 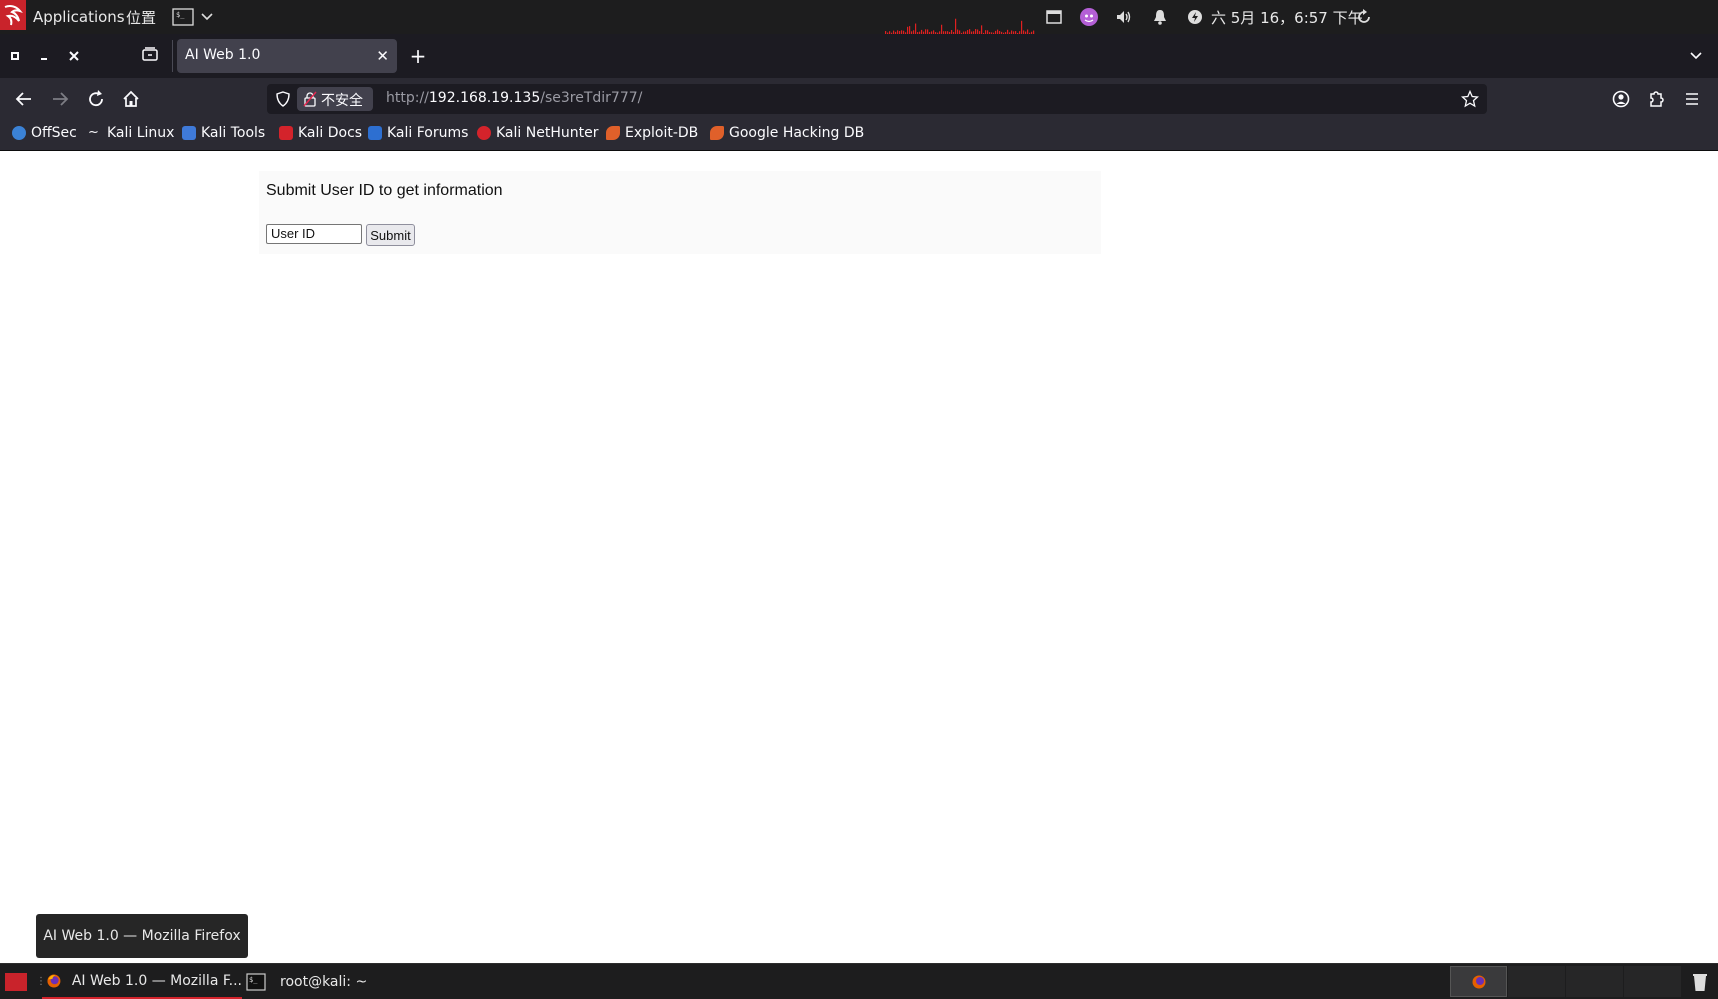 I want to click on places-menu: 位置, so click(x=141, y=17).